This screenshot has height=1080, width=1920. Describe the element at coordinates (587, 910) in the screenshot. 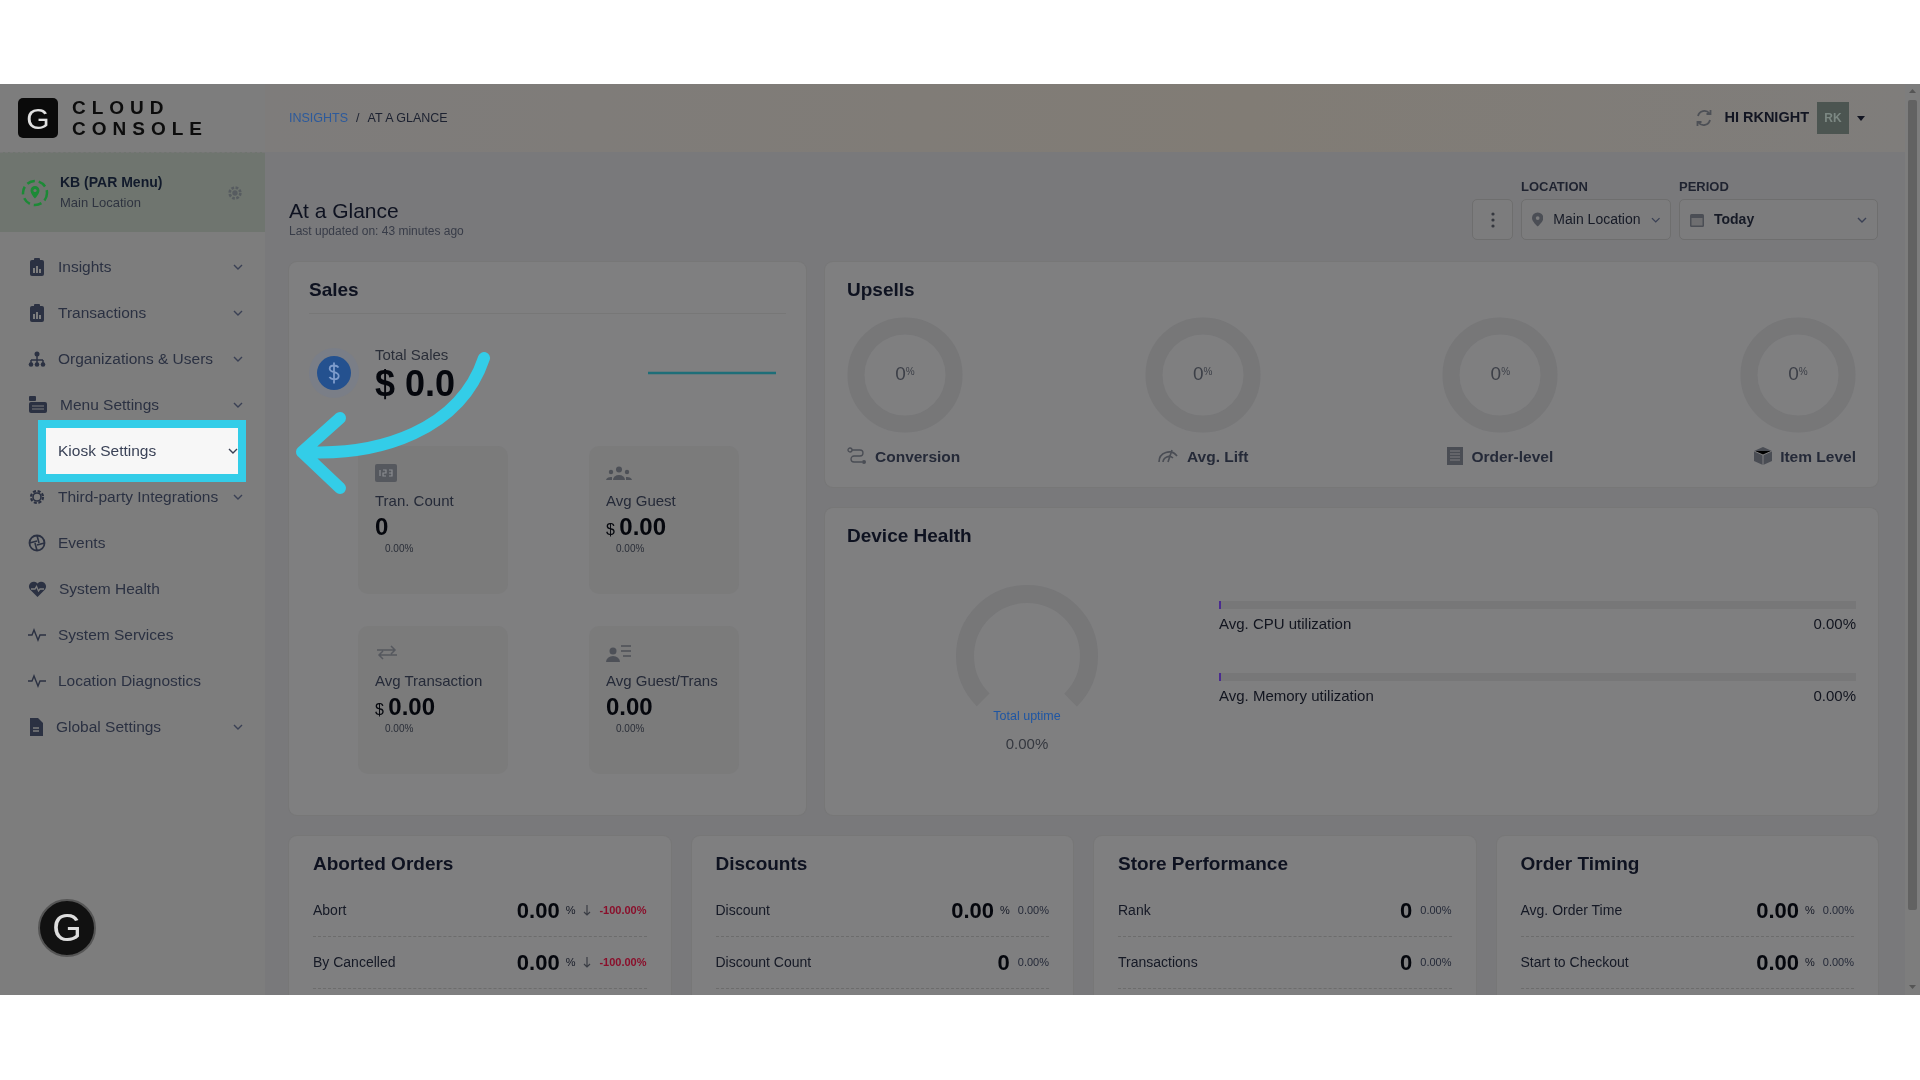

I see `down-arrow-icon` at that location.